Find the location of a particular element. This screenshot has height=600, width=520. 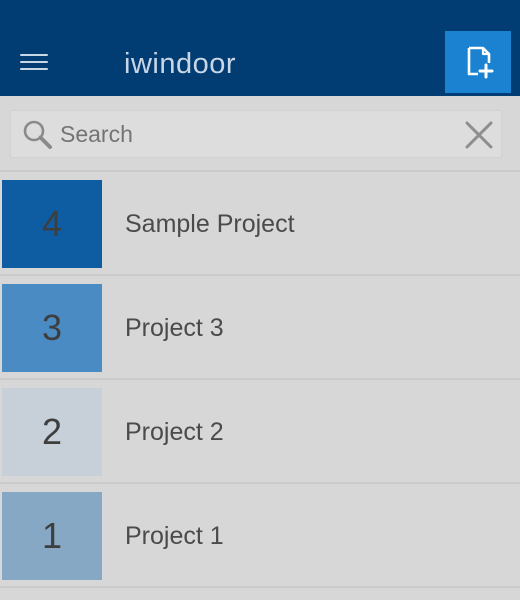

project-number-tile: 1 is located at coordinates (52, 536).